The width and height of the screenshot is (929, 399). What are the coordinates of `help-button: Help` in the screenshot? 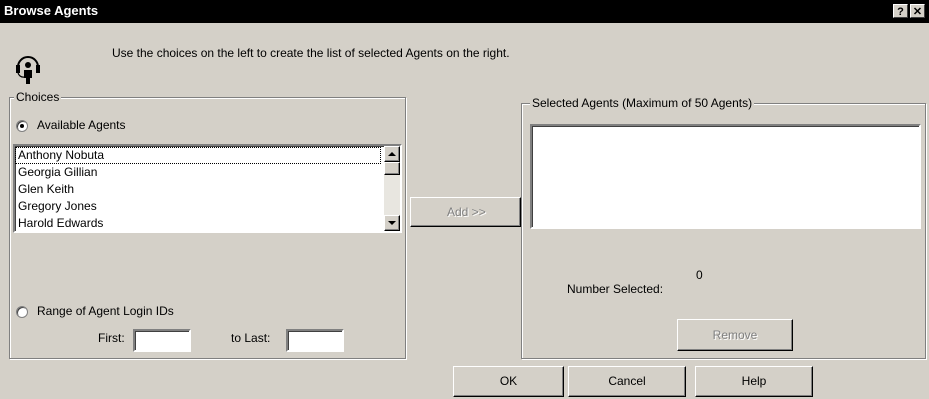 It's located at (754, 381).